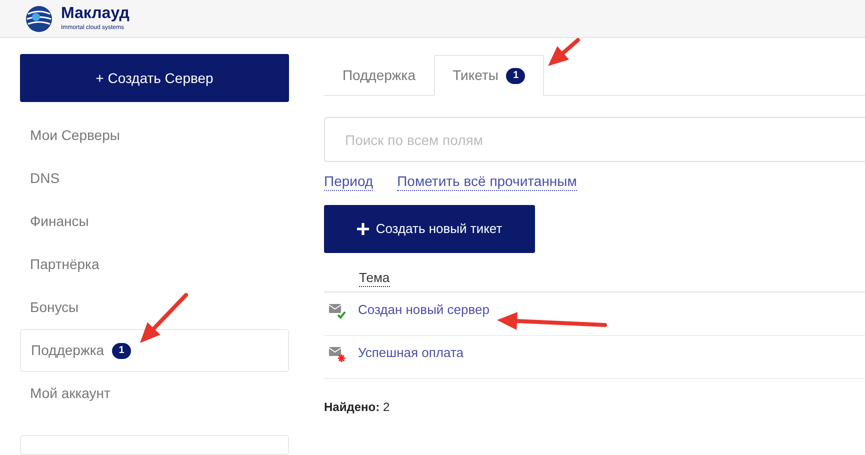  What do you see at coordinates (154, 264) in the screenshot?
I see `sidebar-item: Партнёрка` at bounding box center [154, 264].